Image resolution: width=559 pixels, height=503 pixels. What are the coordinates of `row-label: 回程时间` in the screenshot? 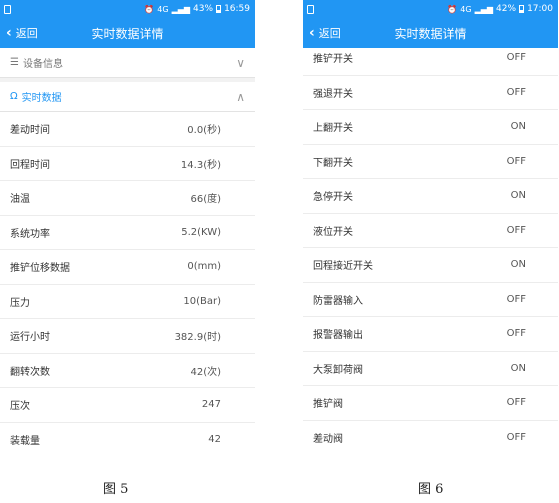 It's located at (30, 165).